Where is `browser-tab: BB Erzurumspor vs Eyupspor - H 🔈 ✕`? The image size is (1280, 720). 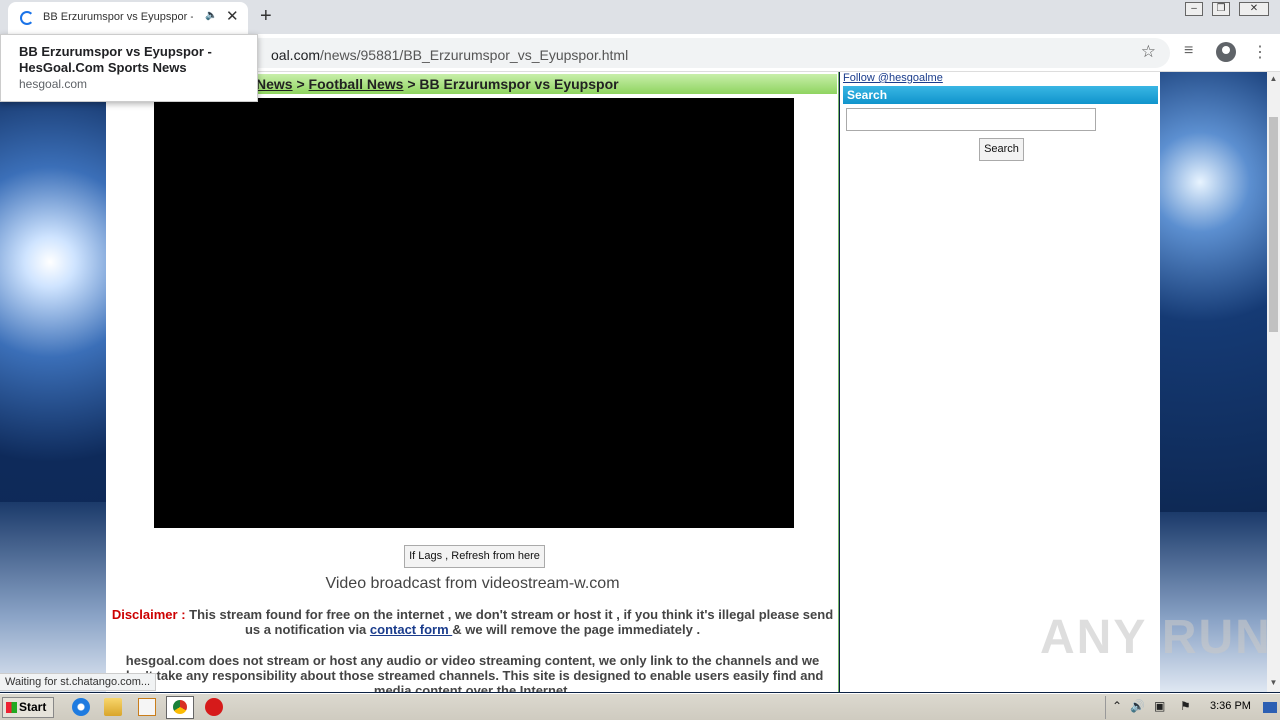 browser-tab: BB Erzurumspor vs Eyupspor - H 🔈 ✕ is located at coordinates (128, 18).